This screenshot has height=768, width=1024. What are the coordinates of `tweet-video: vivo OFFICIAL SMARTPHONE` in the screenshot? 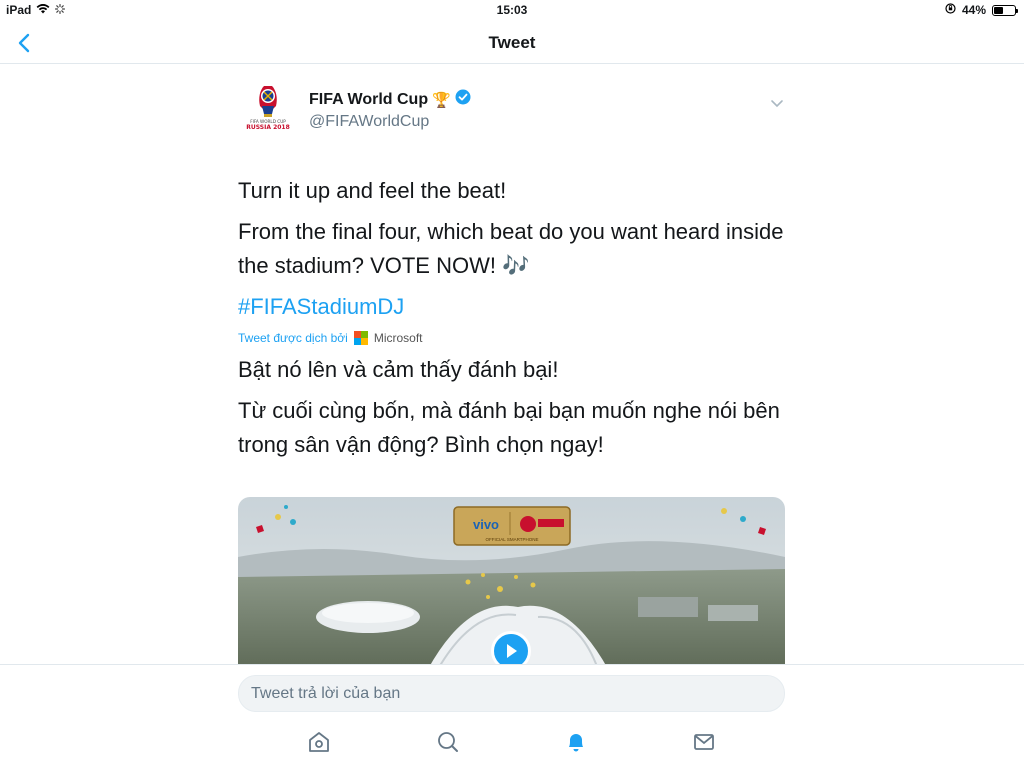 It's located at (511, 583).